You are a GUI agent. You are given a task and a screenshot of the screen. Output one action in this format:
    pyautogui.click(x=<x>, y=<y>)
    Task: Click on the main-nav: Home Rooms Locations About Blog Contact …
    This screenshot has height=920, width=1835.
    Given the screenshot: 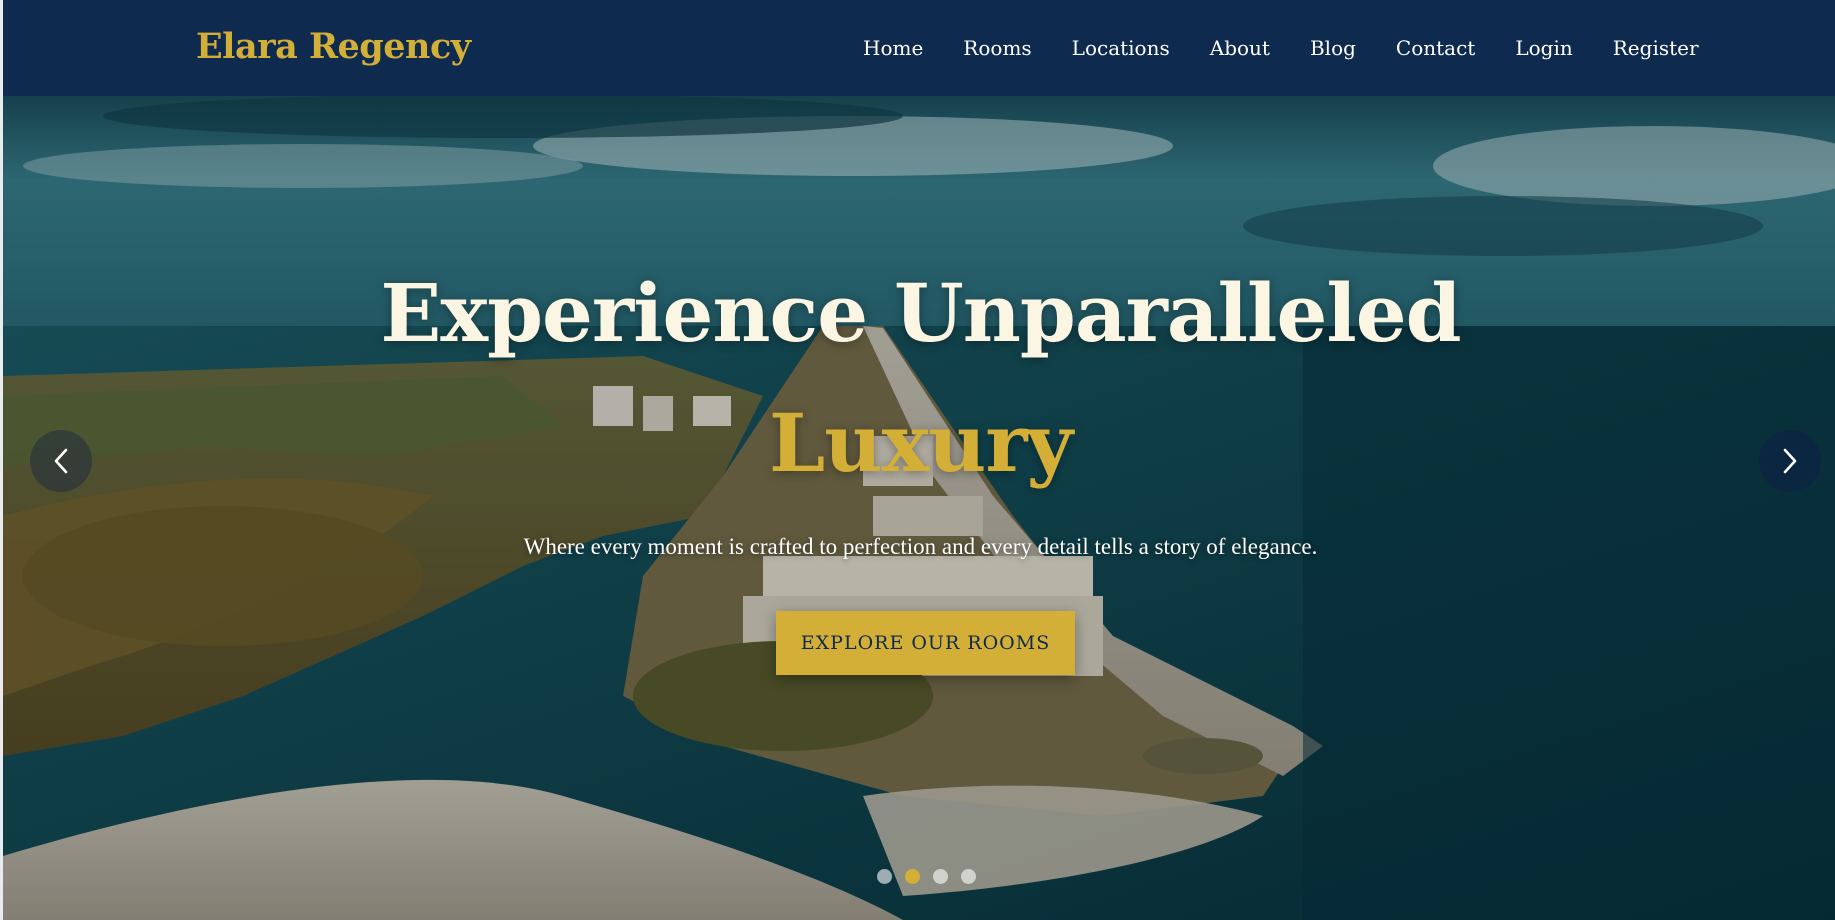 What is the action you would take?
    pyautogui.click(x=1301, y=48)
    